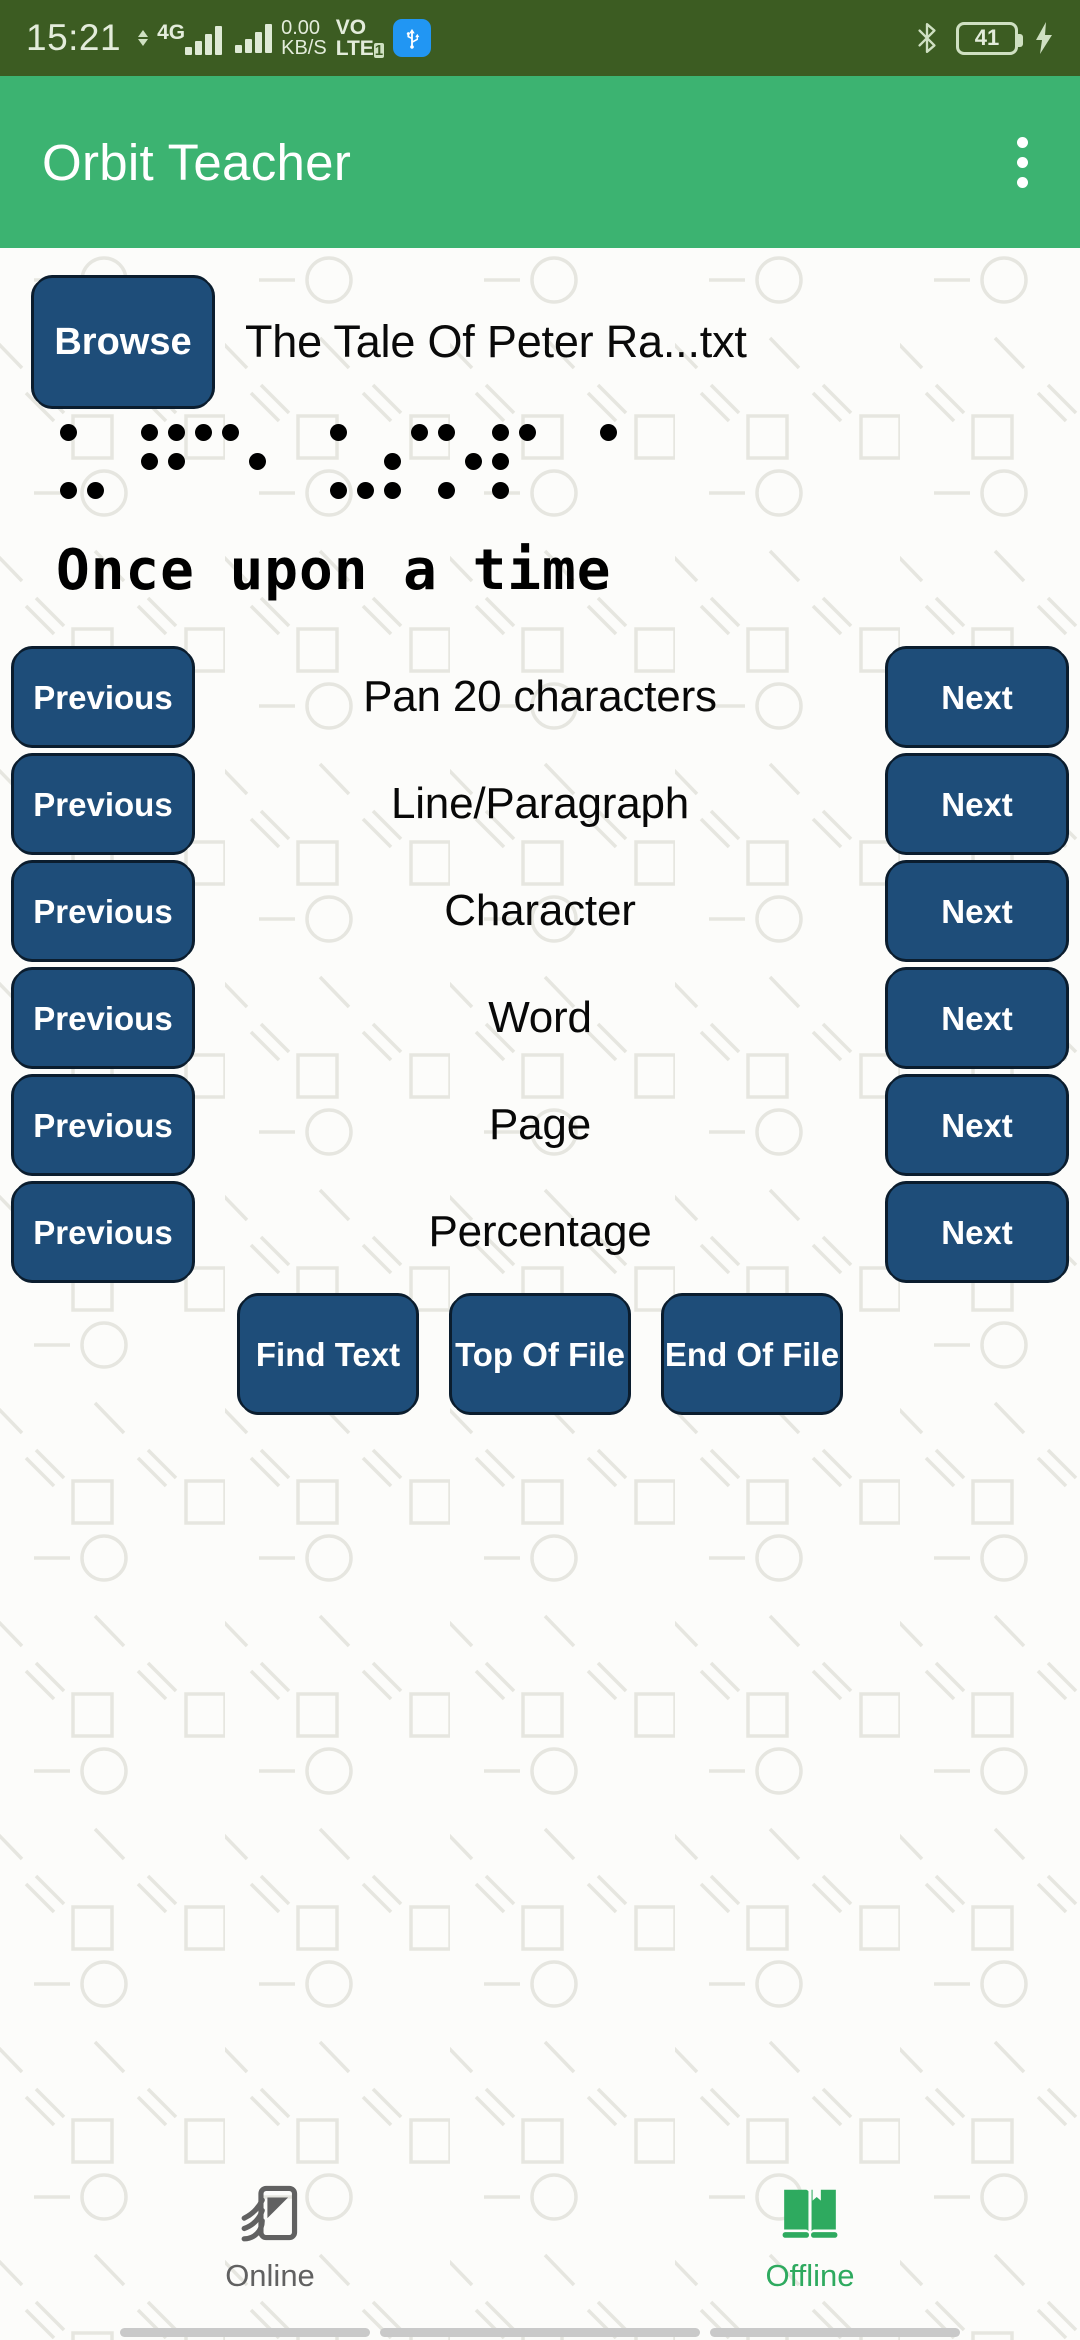 This screenshot has width=1080, height=2340. I want to click on bluetooth-icon, so click(927, 38).